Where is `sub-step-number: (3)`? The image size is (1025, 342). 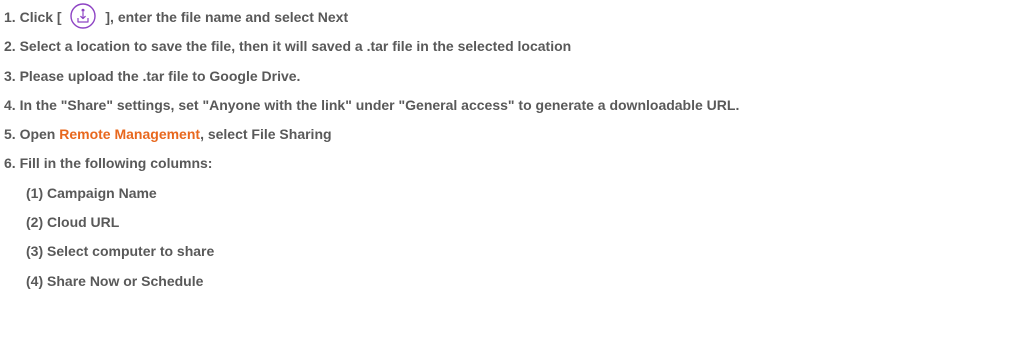
sub-step-number: (3) is located at coordinates (35, 251).